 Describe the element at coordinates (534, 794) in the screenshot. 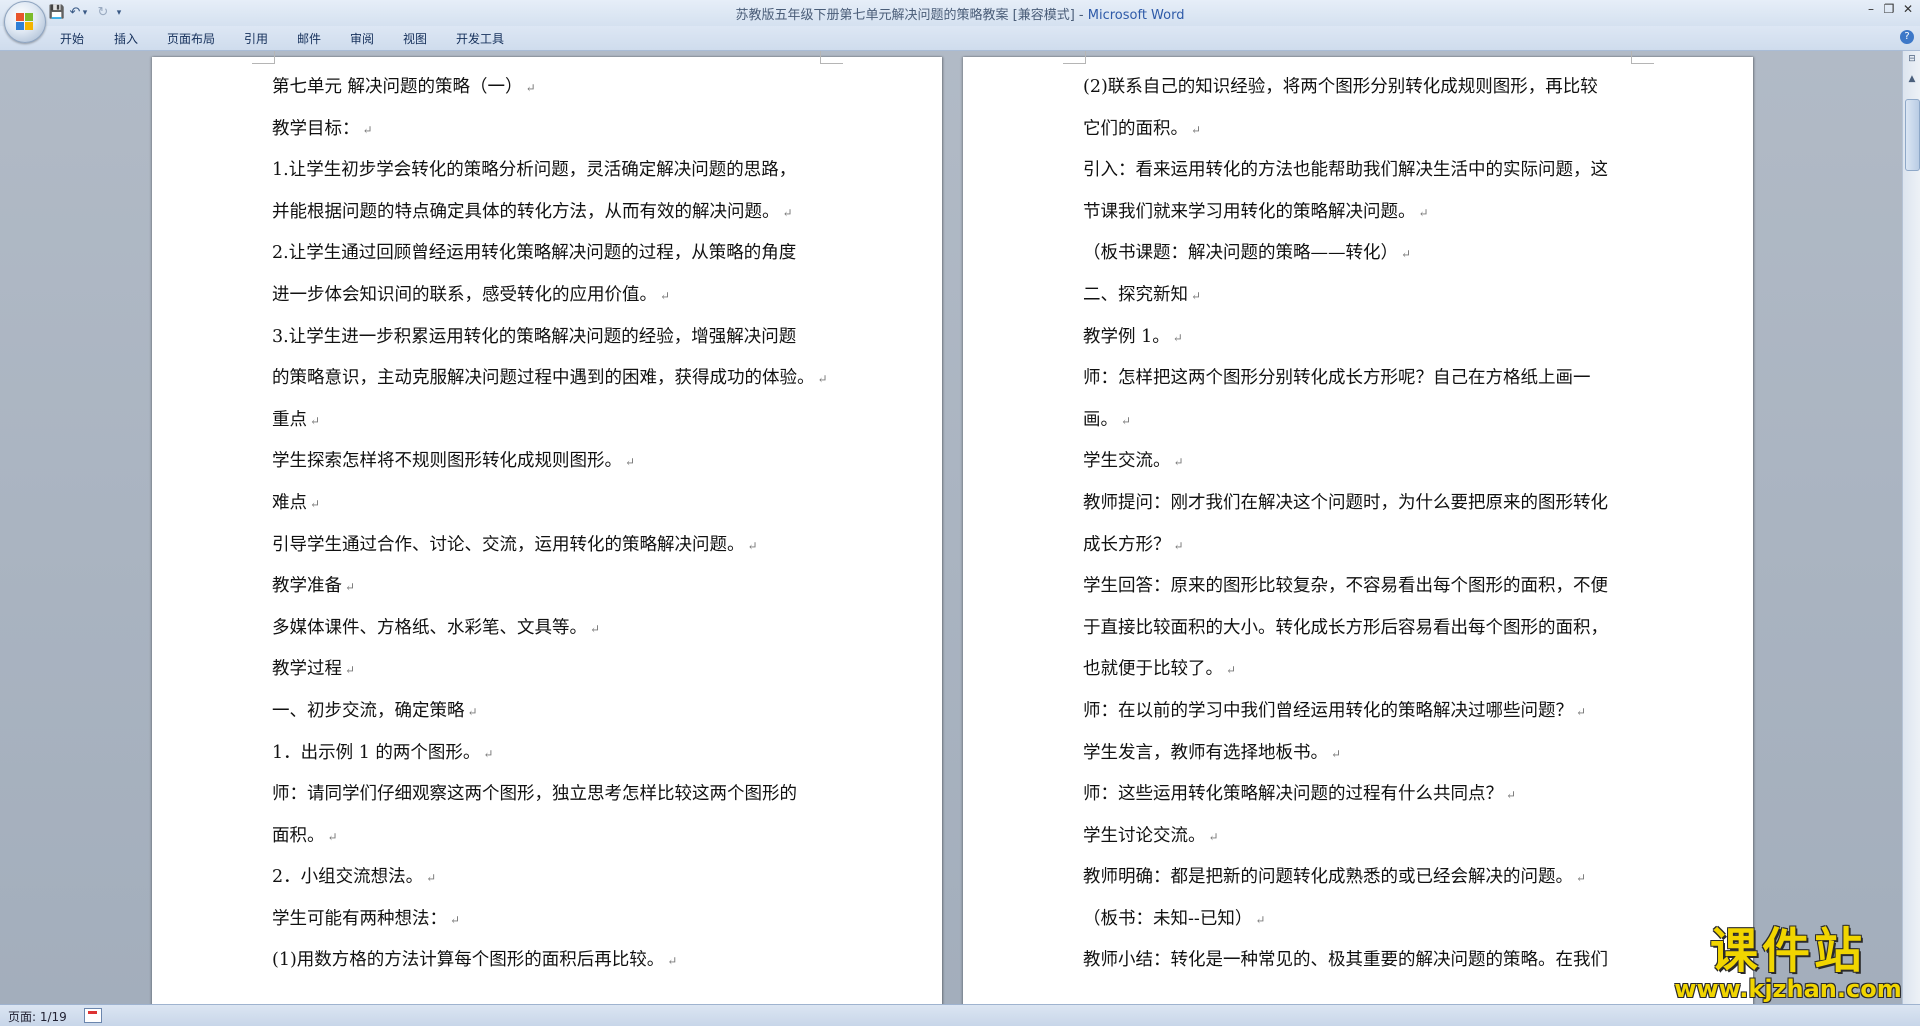

I see `line-text: 师：请同学们仔细观察这两个图形，独立思考怎样比较这两个图形的` at that location.